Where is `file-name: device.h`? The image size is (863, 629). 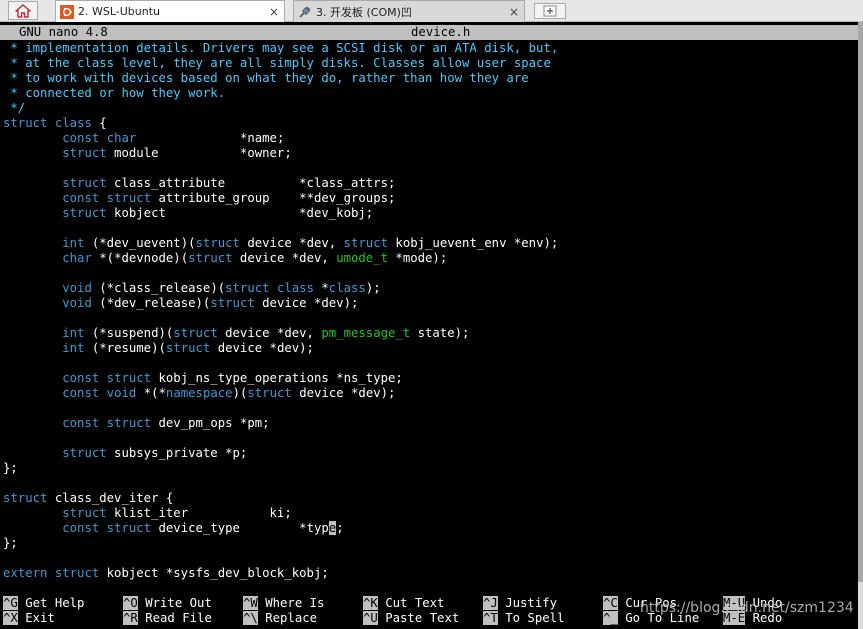 file-name: device.h is located at coordinates (441, 32).